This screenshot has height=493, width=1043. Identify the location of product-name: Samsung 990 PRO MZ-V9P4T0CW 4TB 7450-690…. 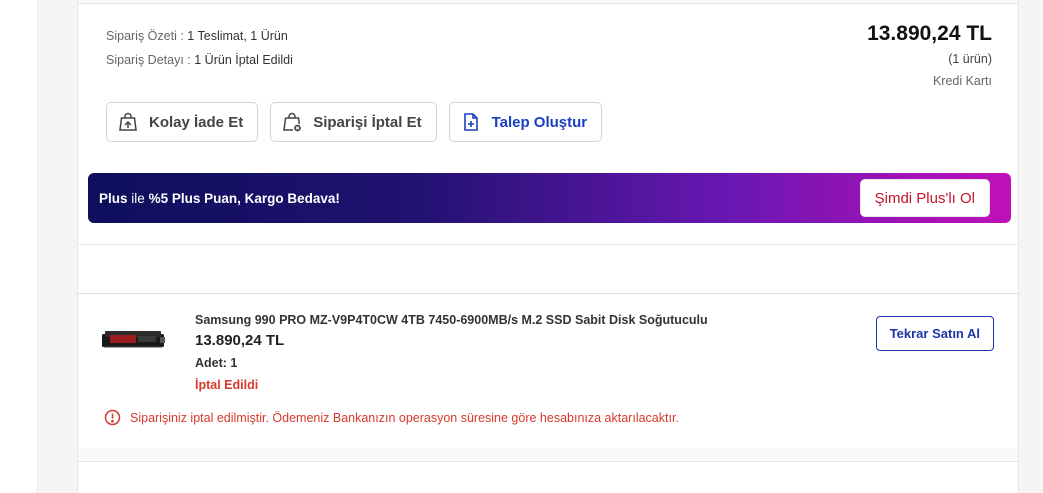
(451, 320).